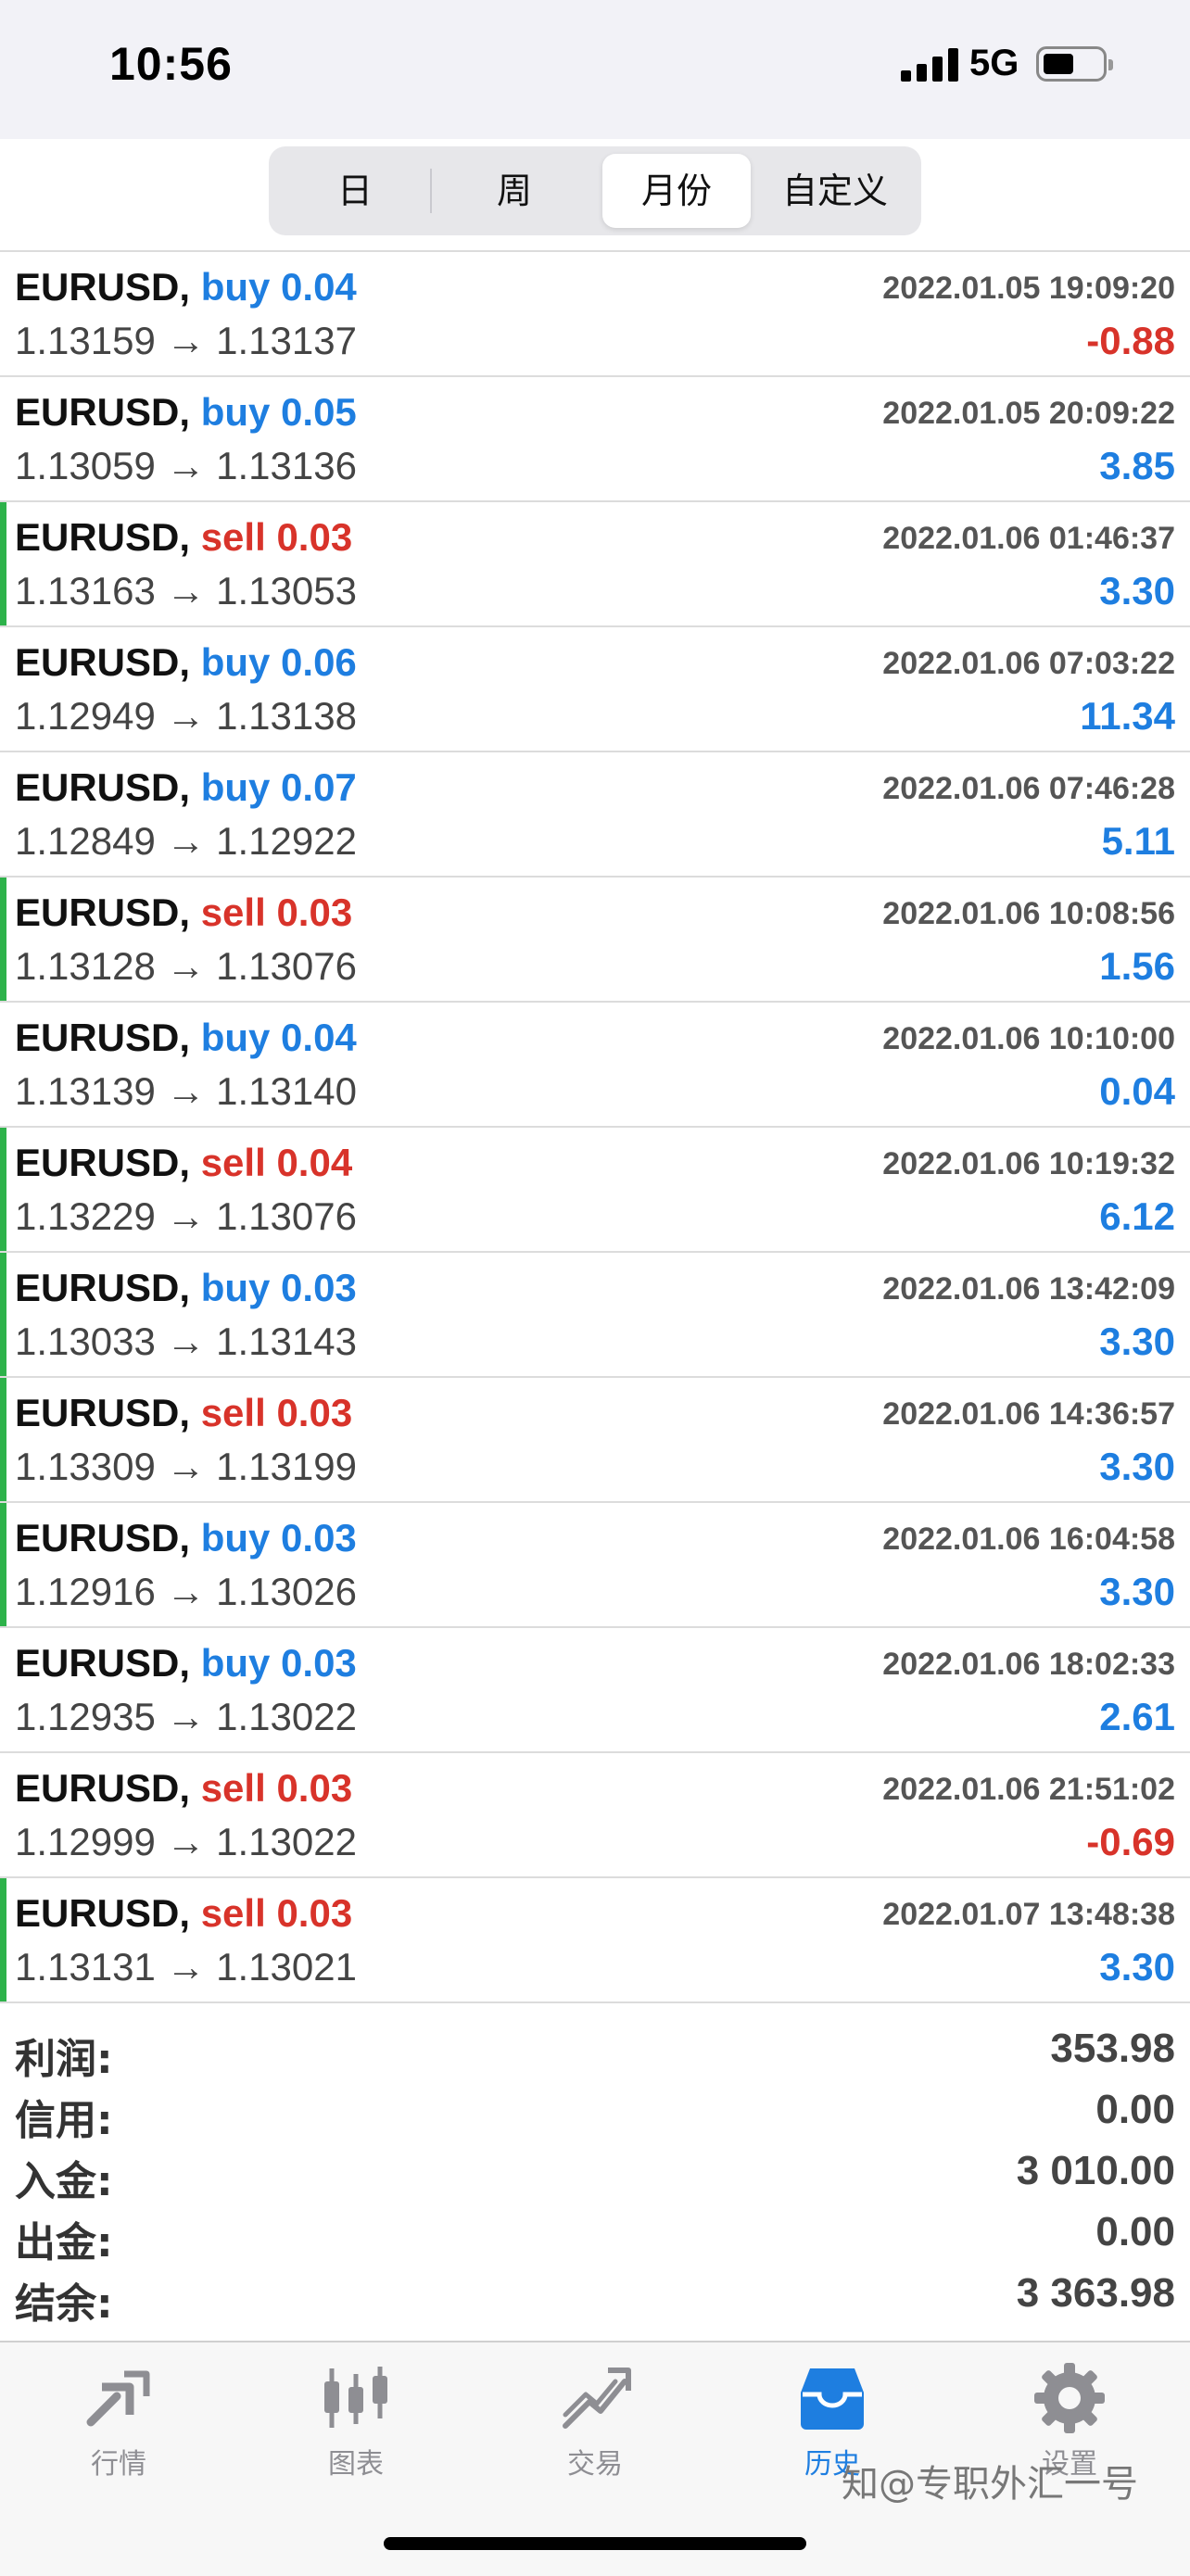 The width and height of the screenshot is (1190, 2576). Describe the element at coordinates (356, 2464) in the screenshot. I see `tab-charts-label: 图表` at that location.